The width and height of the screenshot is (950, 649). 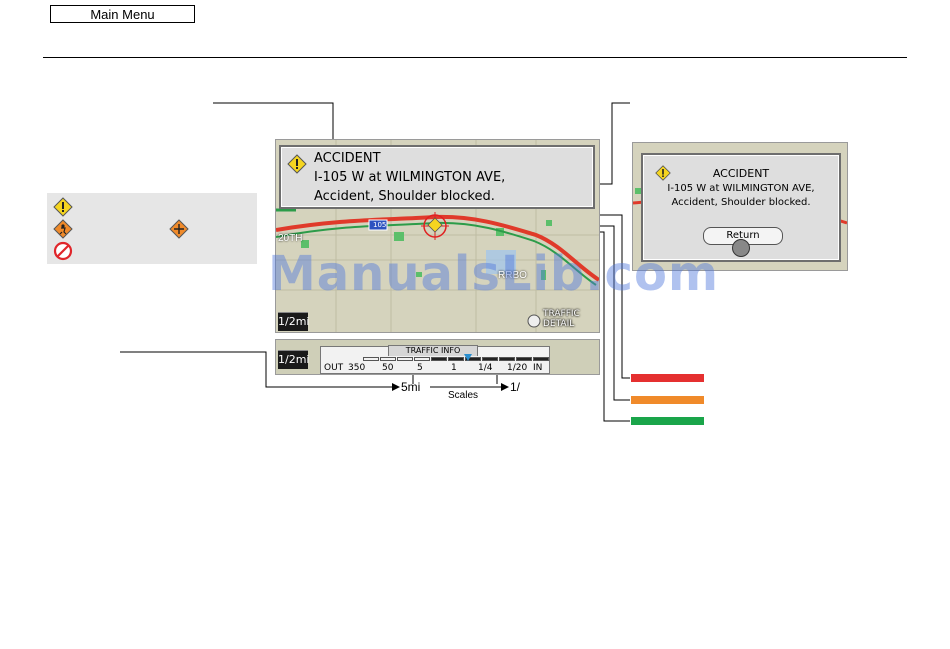 I want to click on traffic-detail-line2: DETAIL, so click(x=559, y=324).